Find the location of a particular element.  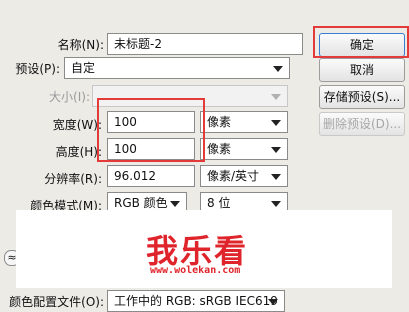

resolution-input: 96.012 is located at coordinates (151, 176).